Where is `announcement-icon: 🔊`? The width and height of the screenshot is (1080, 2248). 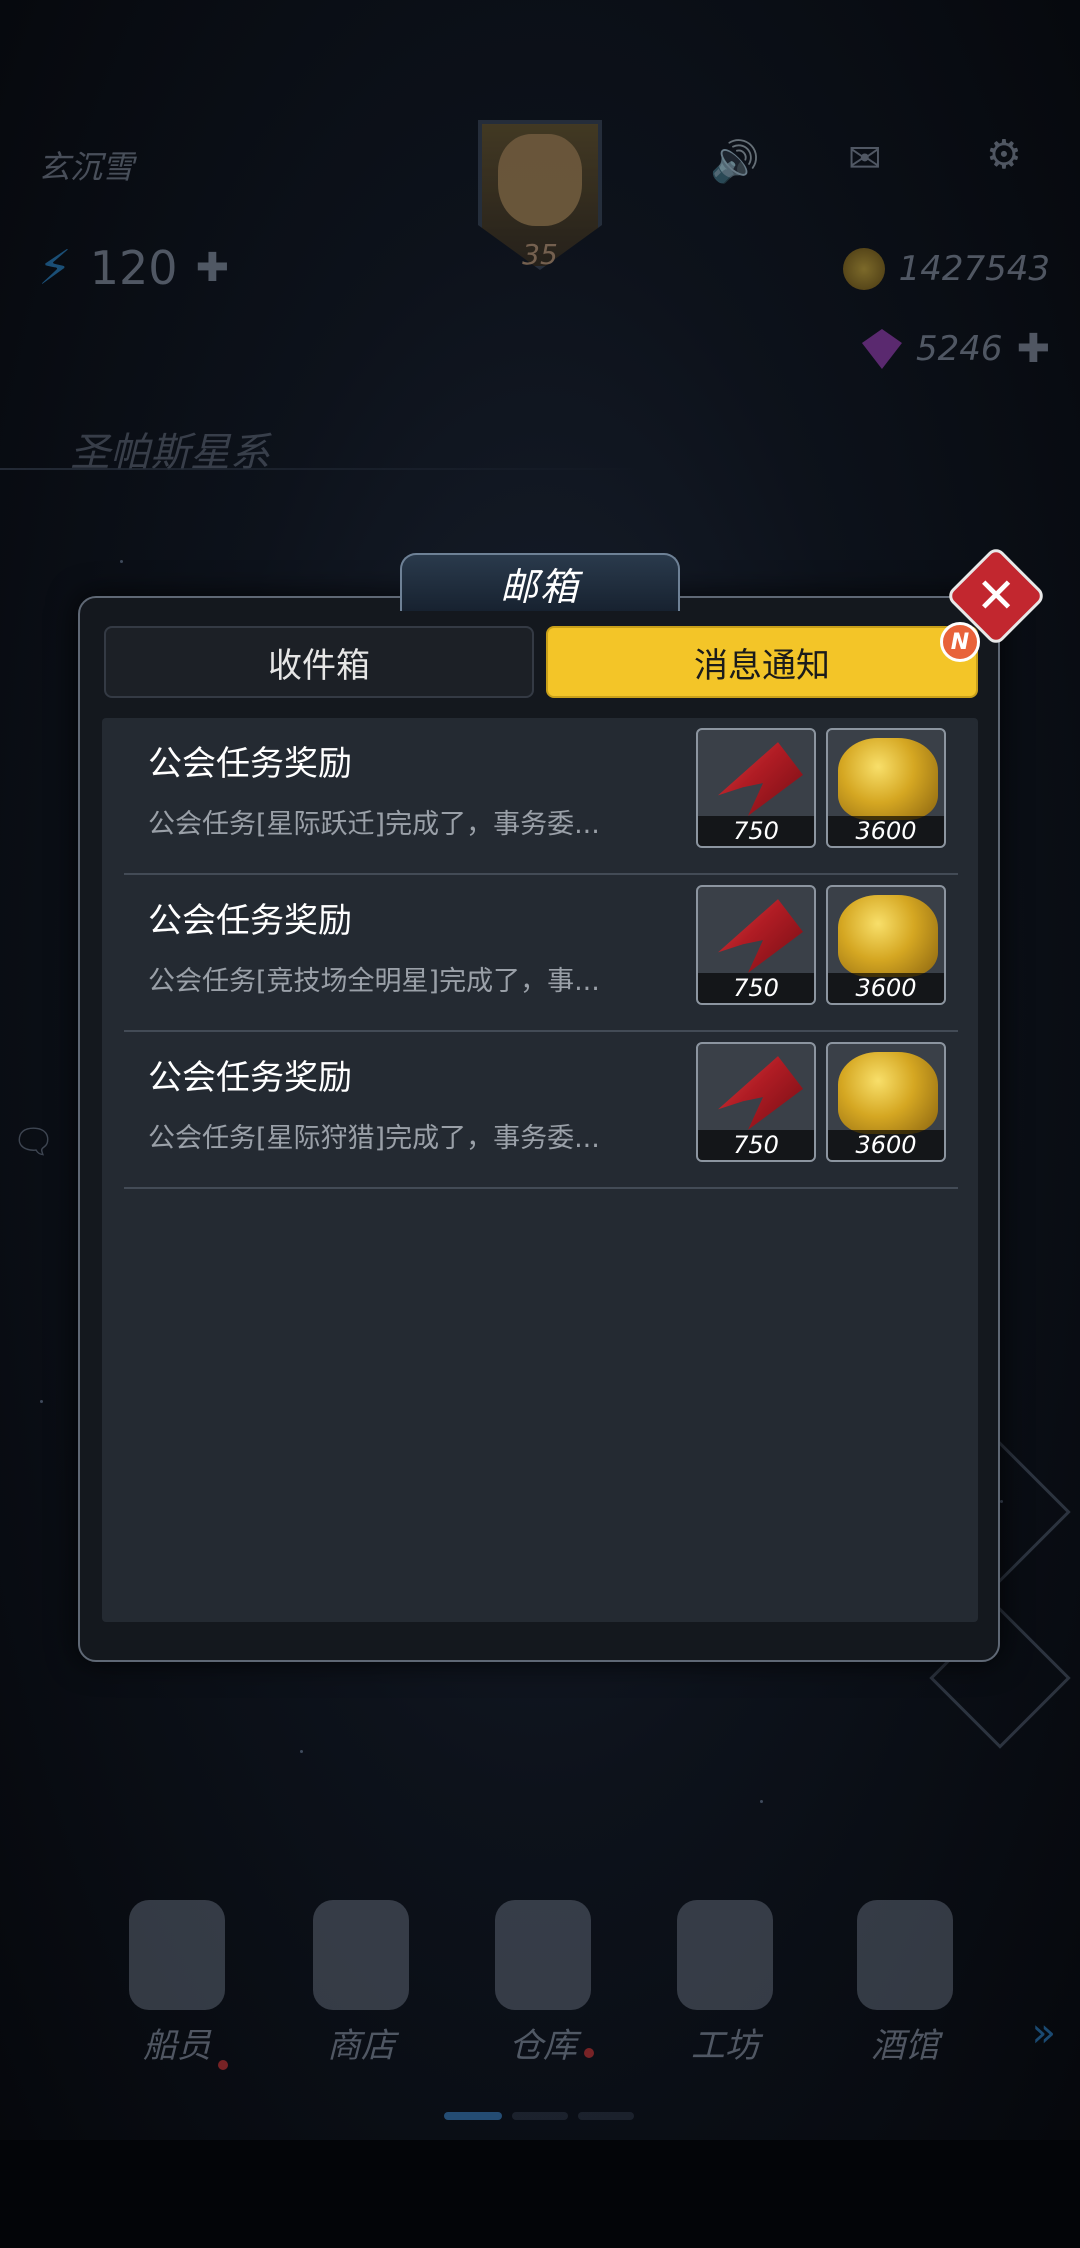
announcement-icon: 🔊 is located at coordinates (735, 161).